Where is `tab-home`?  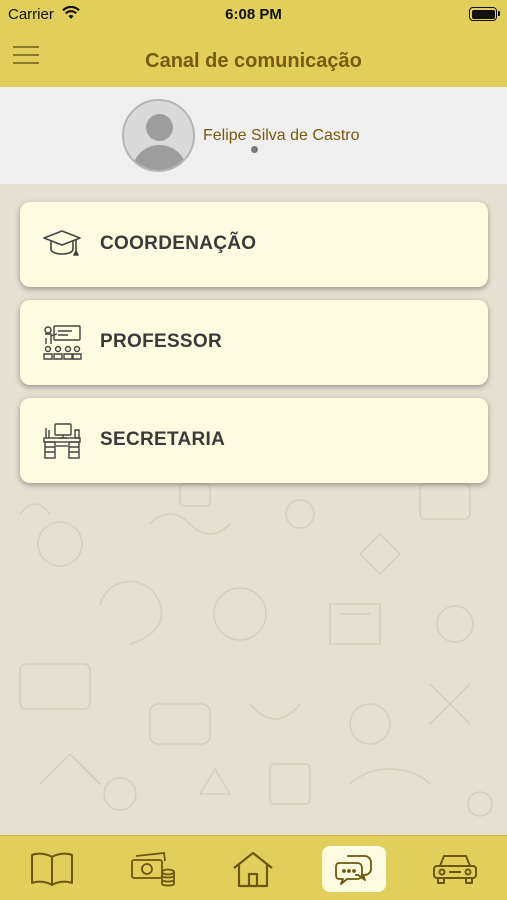
tab-home is located at coordinates (253, 869).